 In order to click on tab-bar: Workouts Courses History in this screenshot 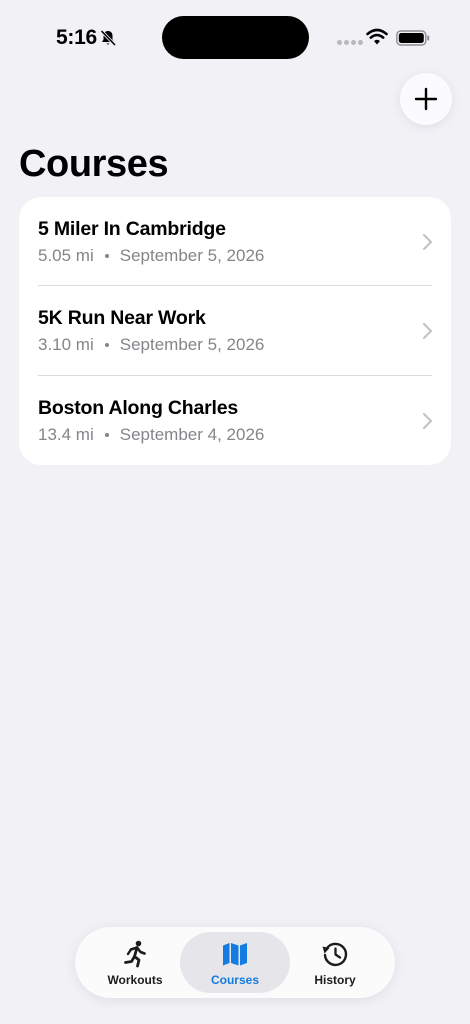, I will do `click(235, 962)`.